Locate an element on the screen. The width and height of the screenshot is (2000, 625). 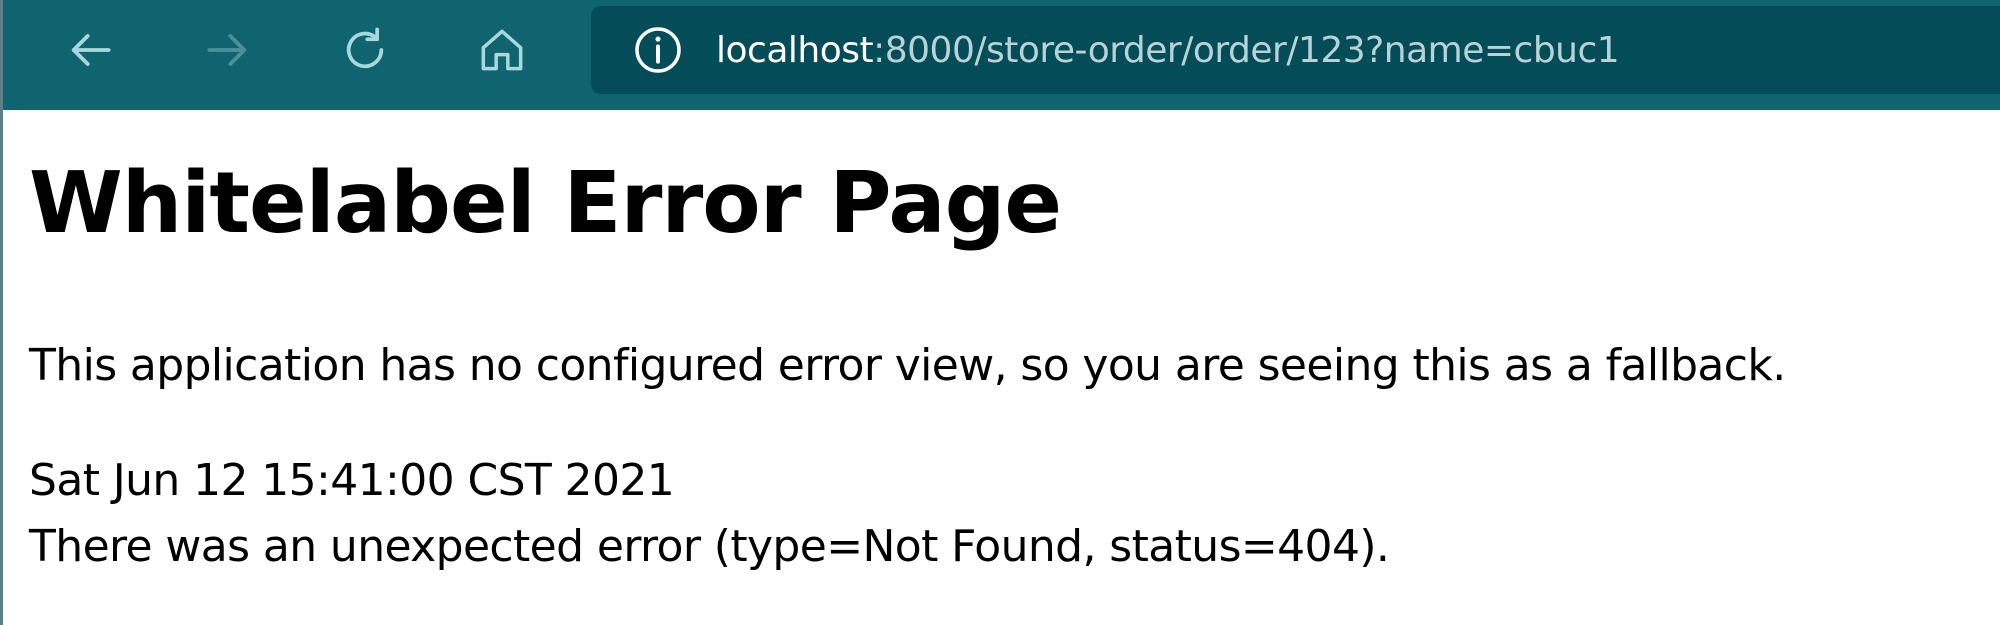
back-button is located at coordinates (90, 50).